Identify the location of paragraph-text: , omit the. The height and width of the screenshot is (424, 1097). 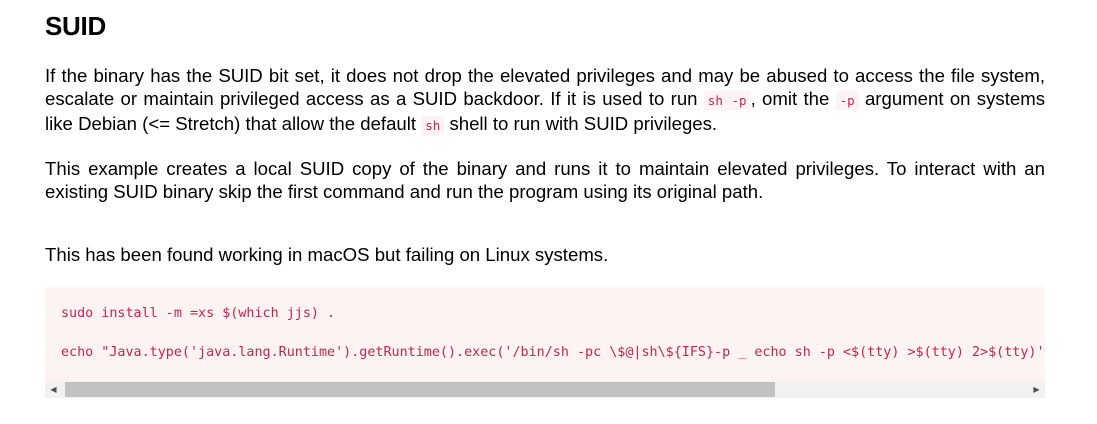
(793, 98).